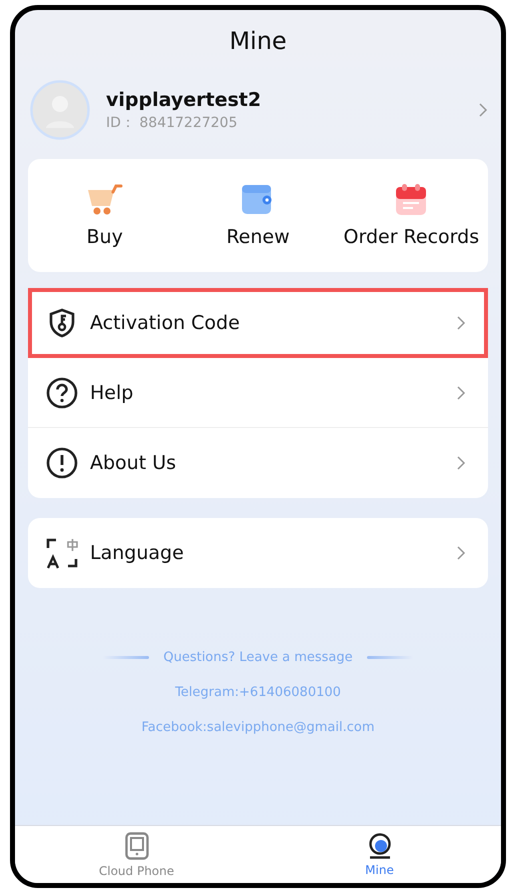  I want to click on help-icon, so click(62, 392).